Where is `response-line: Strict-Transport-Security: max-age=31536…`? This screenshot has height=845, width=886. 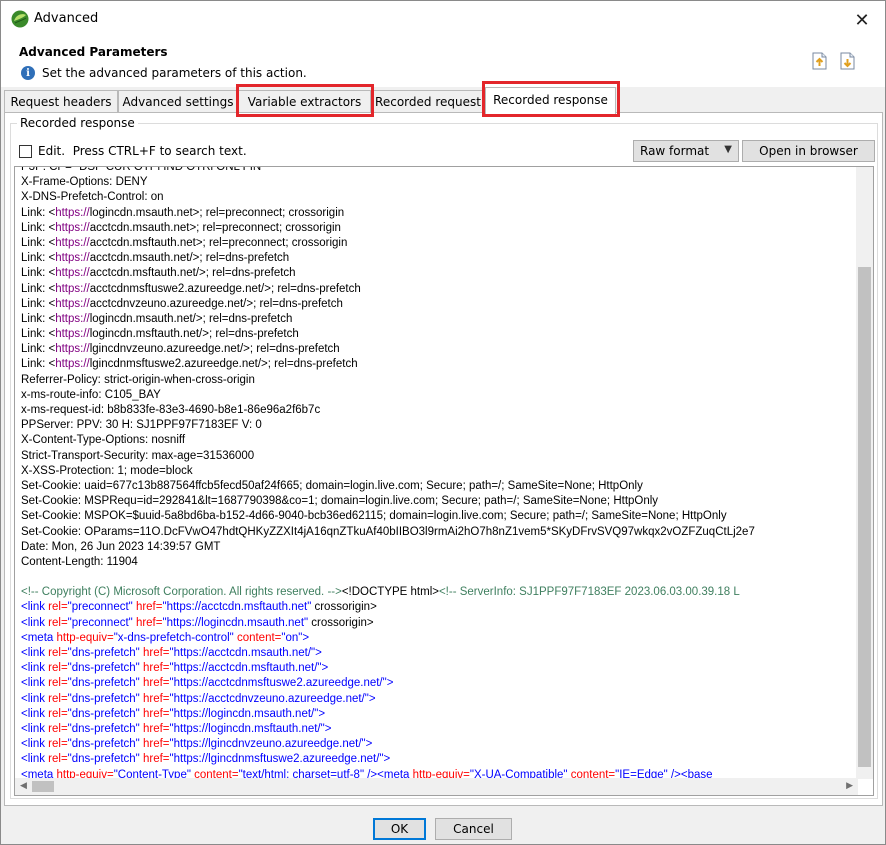
response-line: Strict-Transport-Security: max-age=31536… is located at coordinates (440, 456).